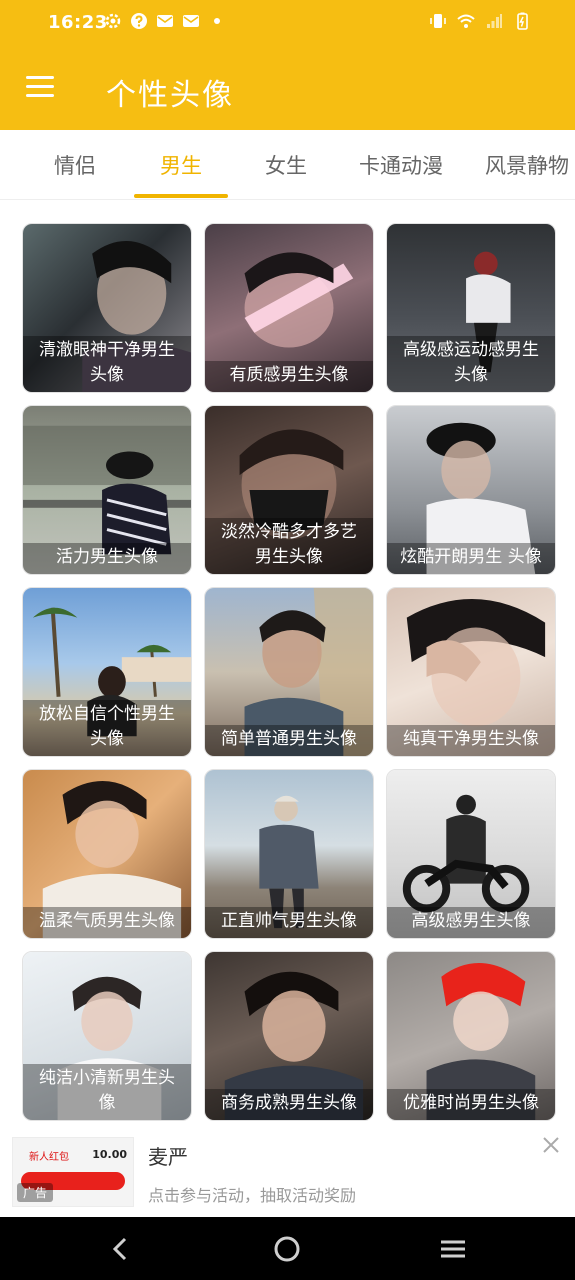 This screenshot has width=575, height=1280. What do you see at coordinates (252, 1195) in the screenshot?
I see `ad-description: 点击参与活动，抽取活动奖励` at bounding box center [252, 1195].